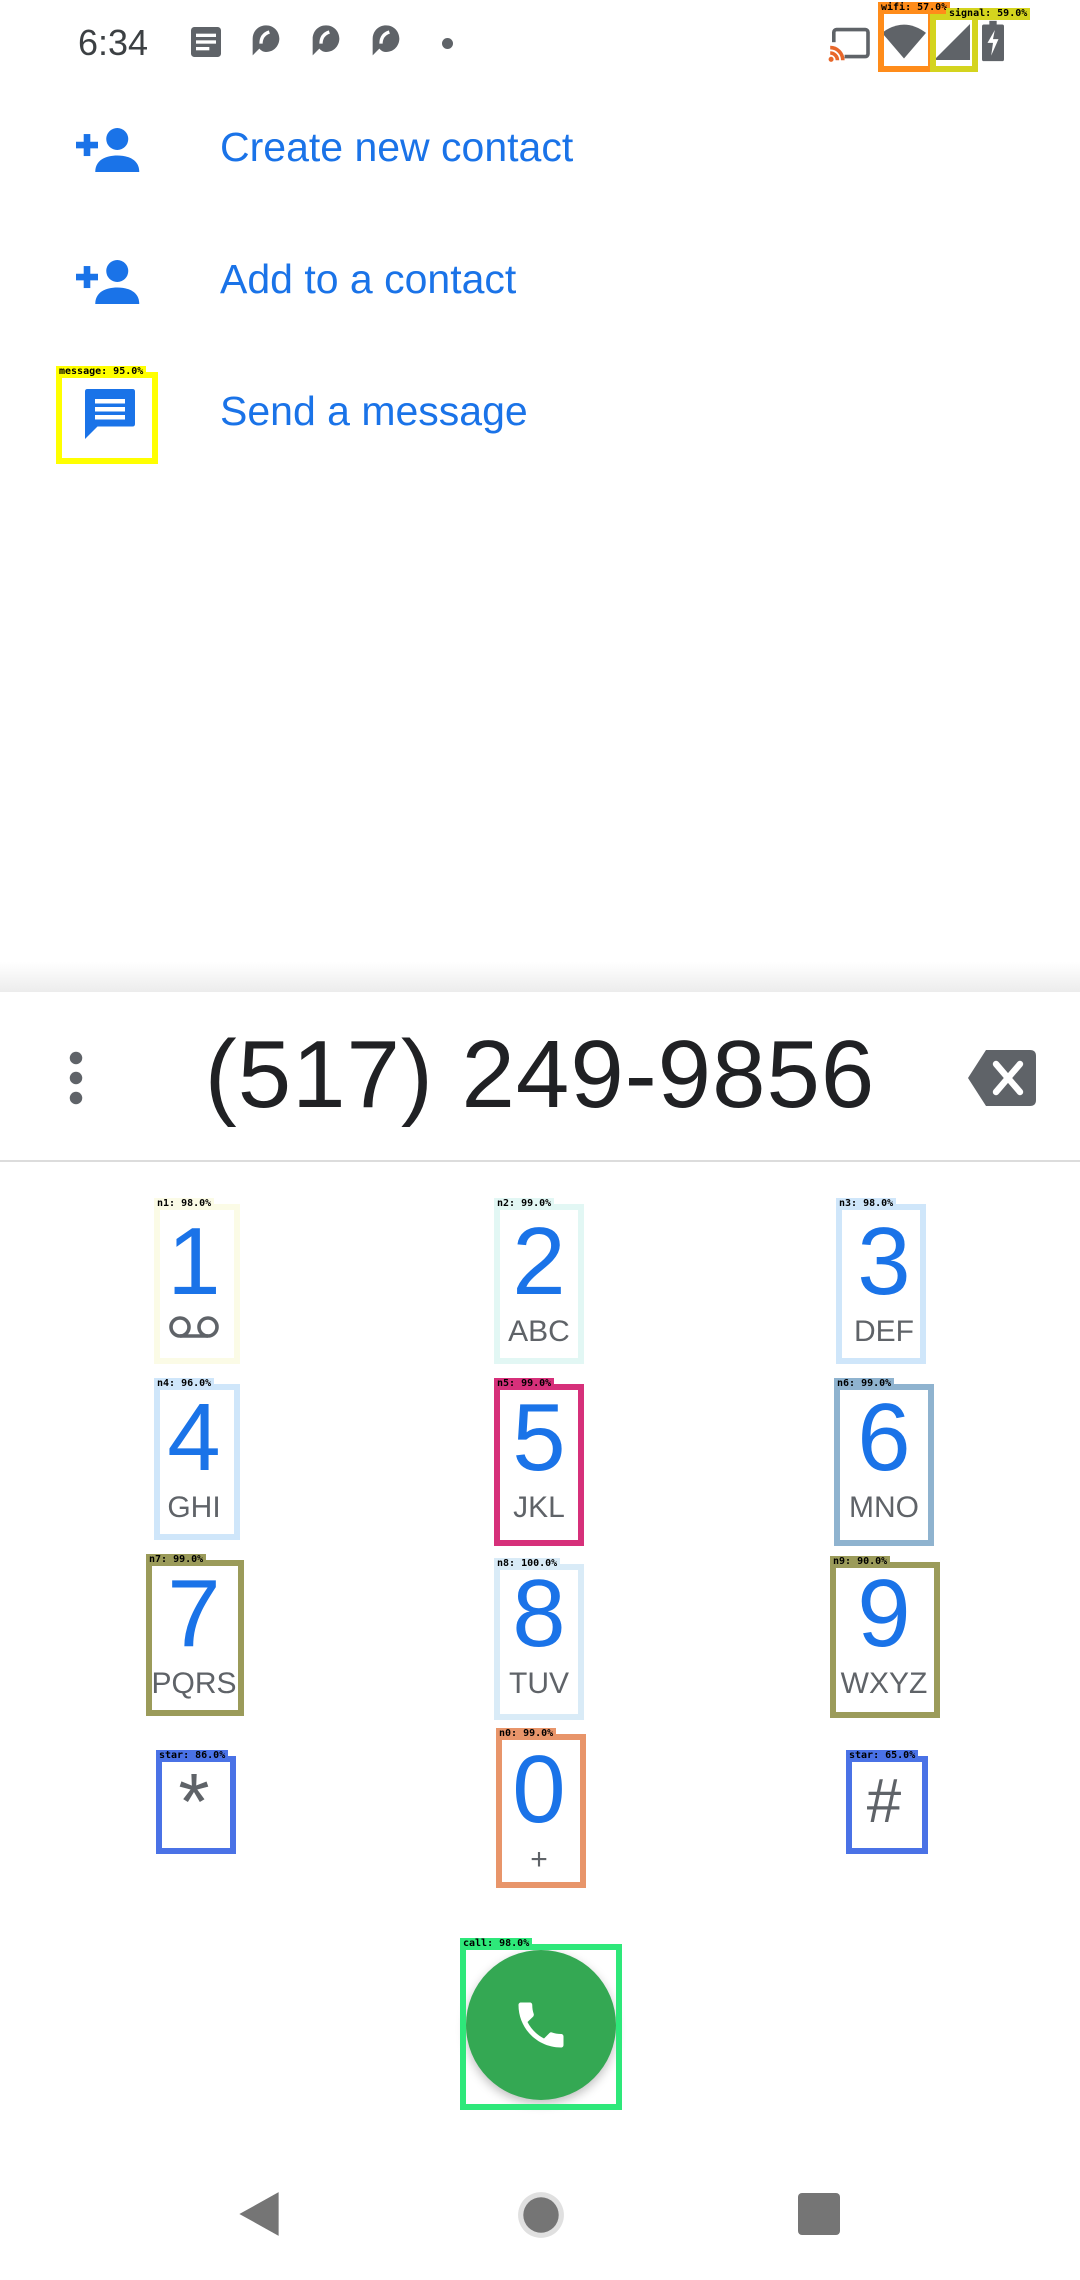 The height and width of the screenshot is (2280, 1080). What do you see at coordinates (76, 1078) in the screenshot?
I see `more-options-icon` at bounding box center [76, 1078].